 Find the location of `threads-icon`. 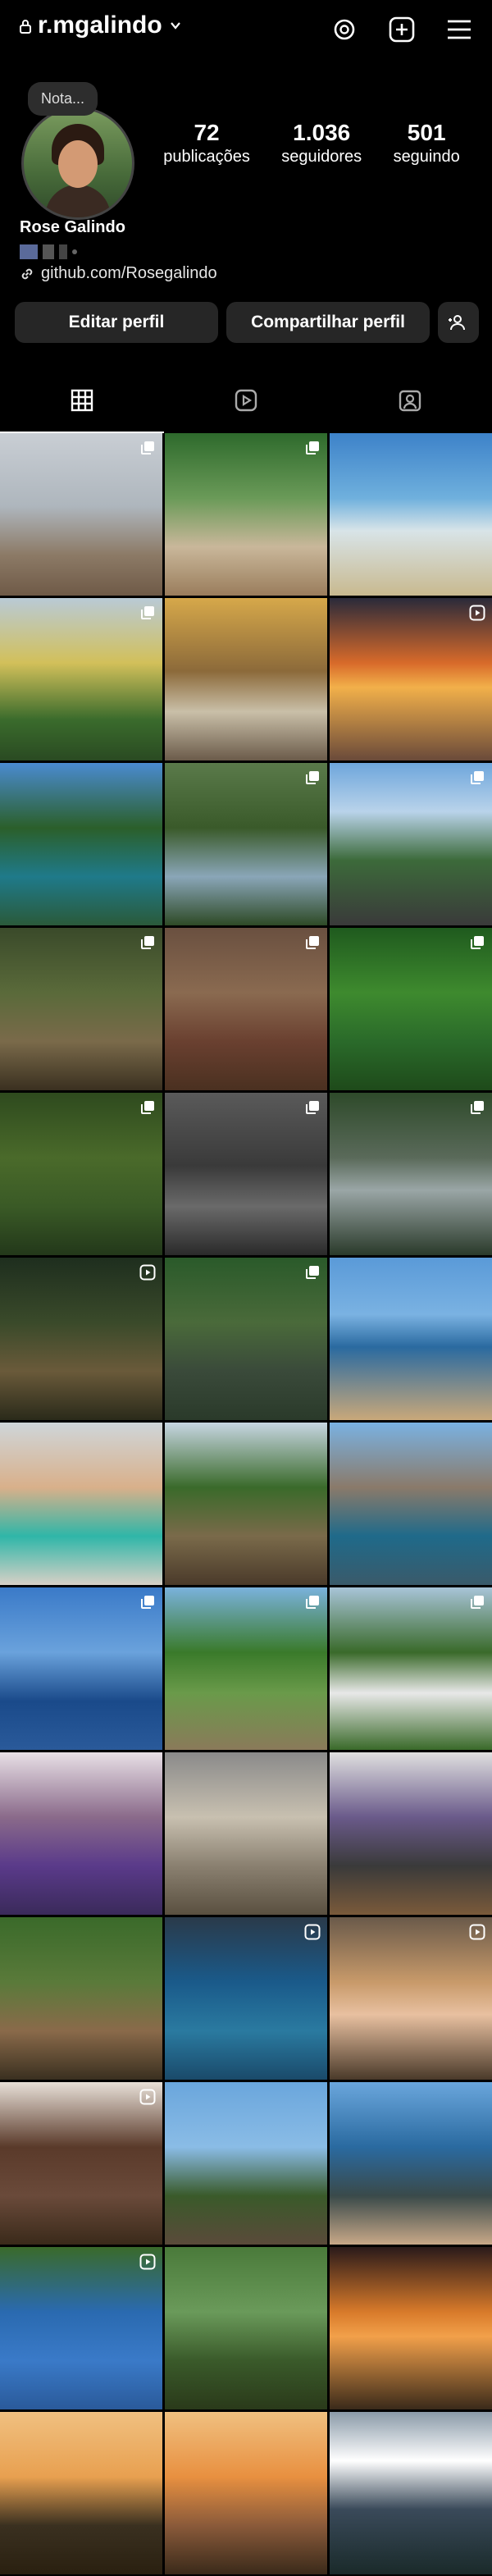

threads-icon is located at coordinates (344, 30).